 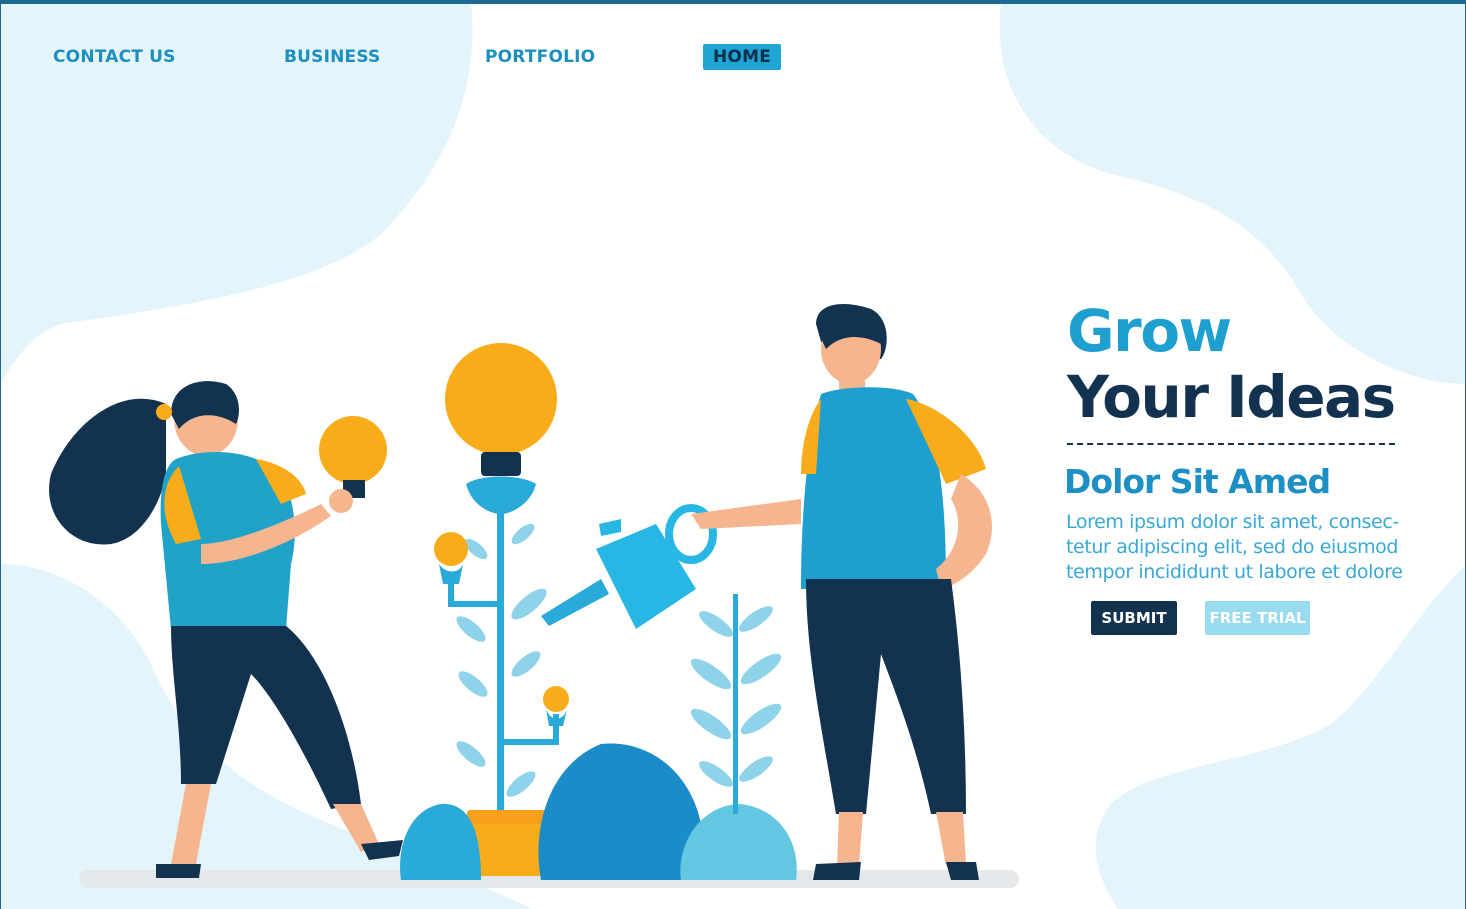 What do you see at coordinates (1257, 618) in the screenshot?
I see `free-trial-button: FREE TRIAL` at bounding box center [1257, 618].